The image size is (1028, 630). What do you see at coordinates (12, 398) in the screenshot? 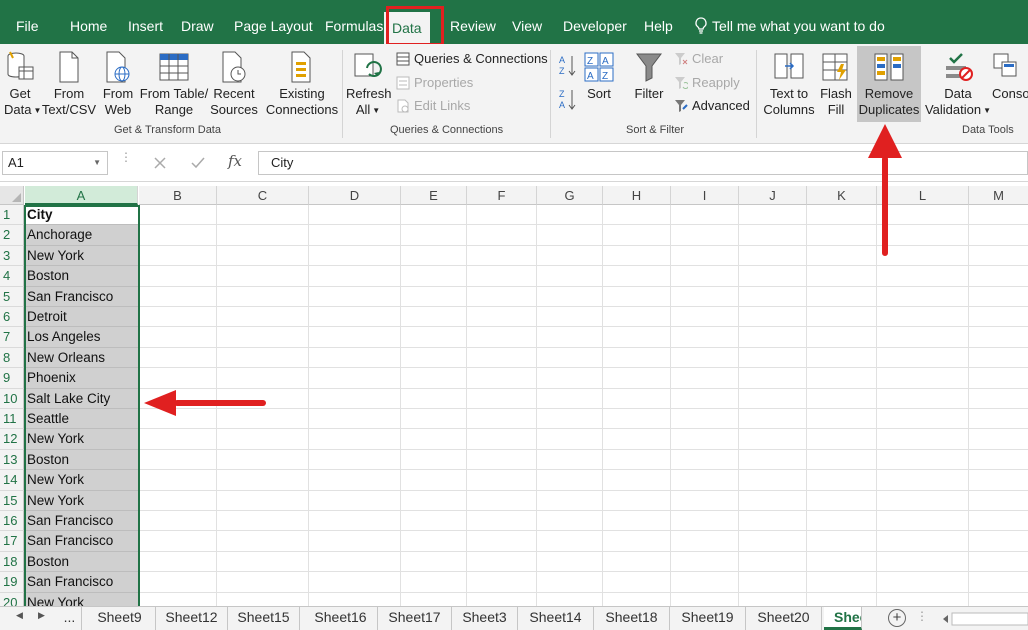
I see `row-header: 10` at bounding box center [12, 398].